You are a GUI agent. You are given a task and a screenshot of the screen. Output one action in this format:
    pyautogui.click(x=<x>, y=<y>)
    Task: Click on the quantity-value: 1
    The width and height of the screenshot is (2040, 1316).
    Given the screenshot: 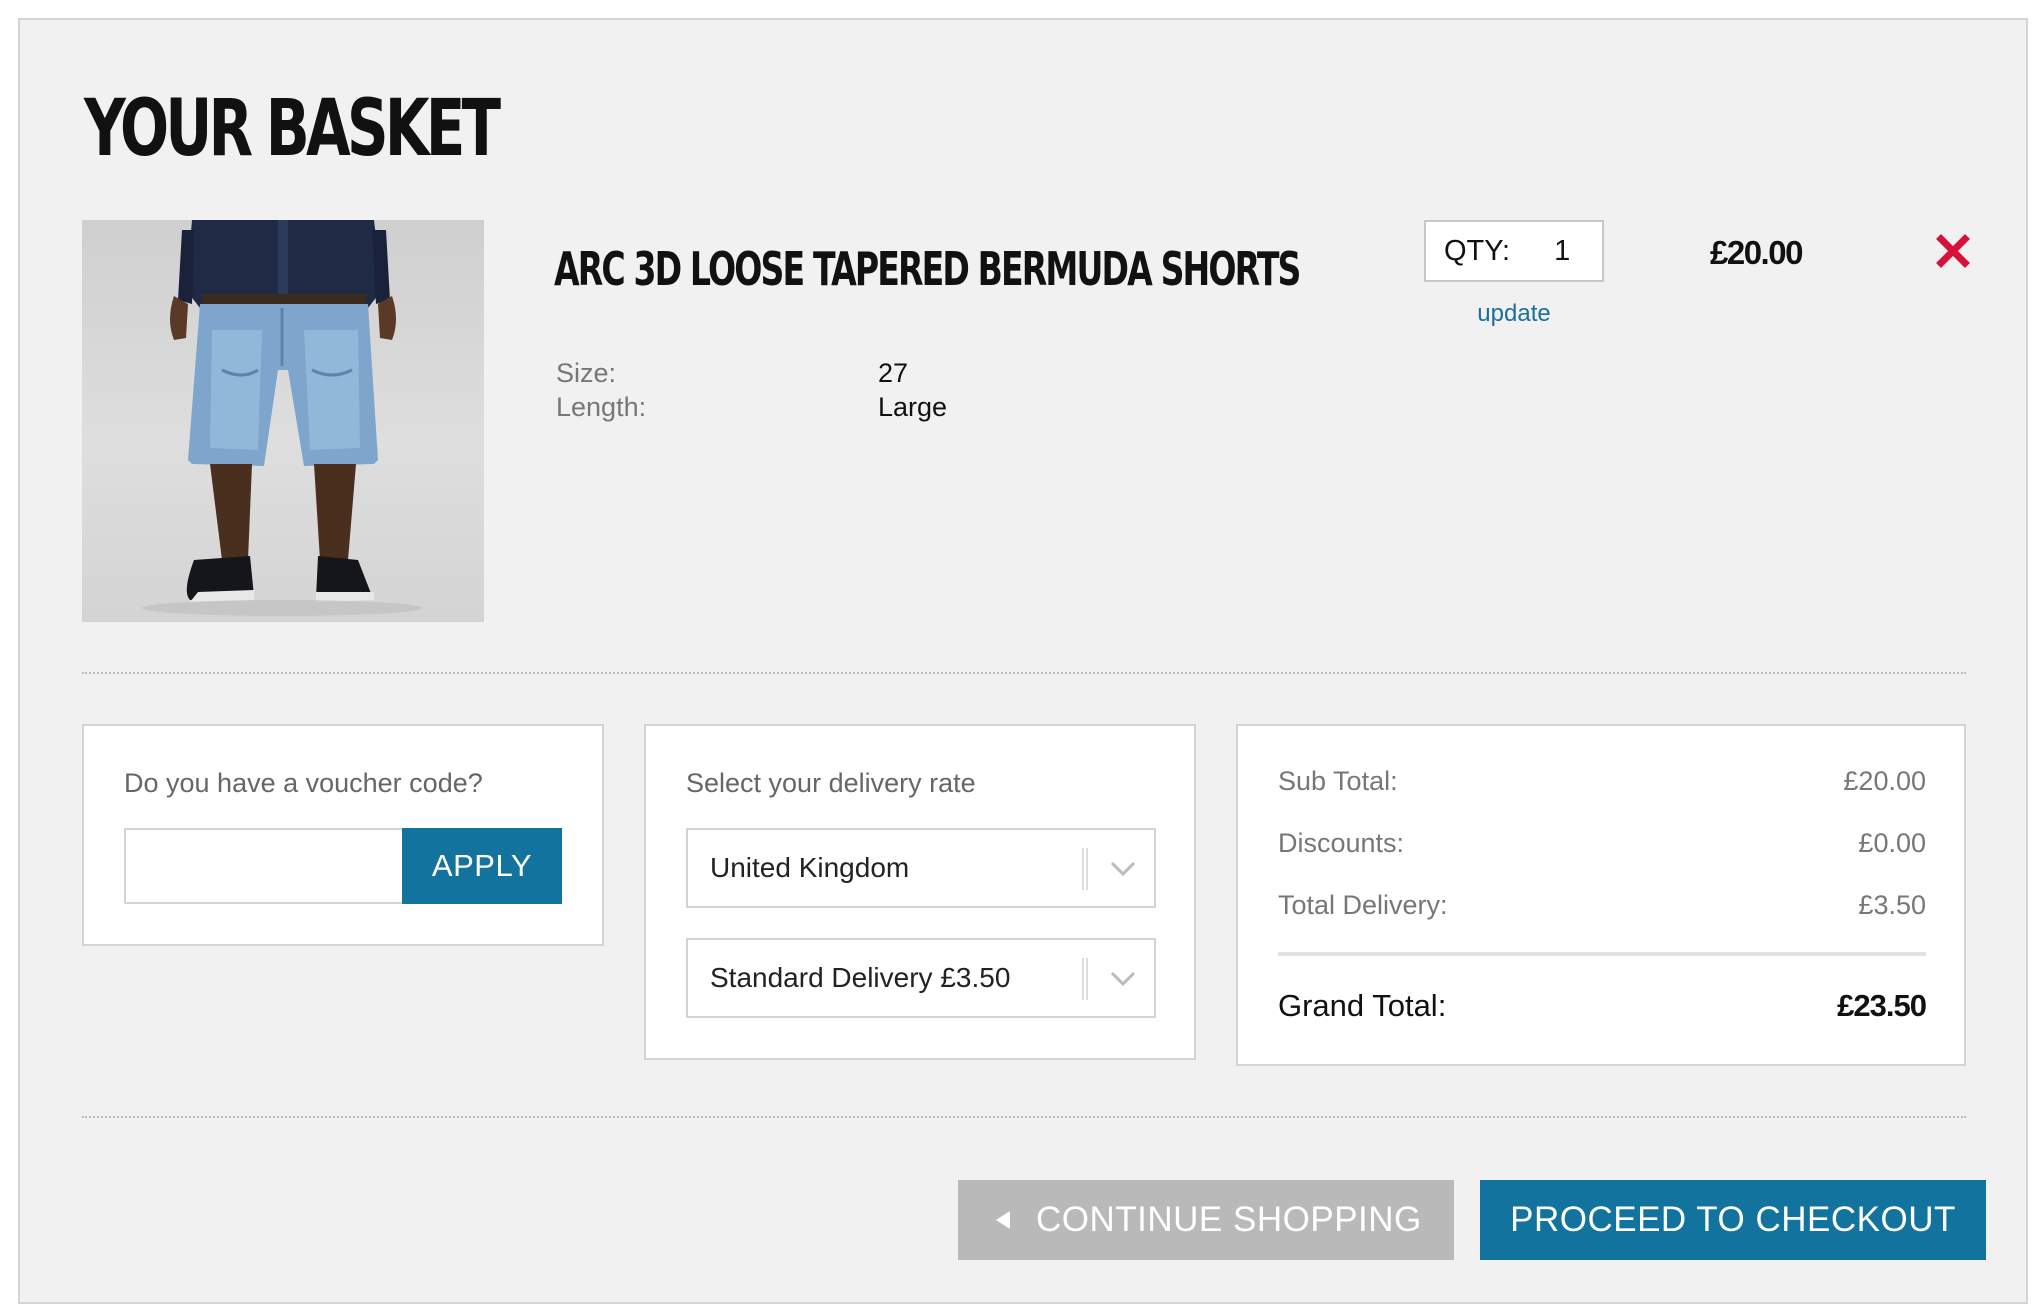 What is the action you would take?
    pyautogui.click(x=1562, y=251)
    